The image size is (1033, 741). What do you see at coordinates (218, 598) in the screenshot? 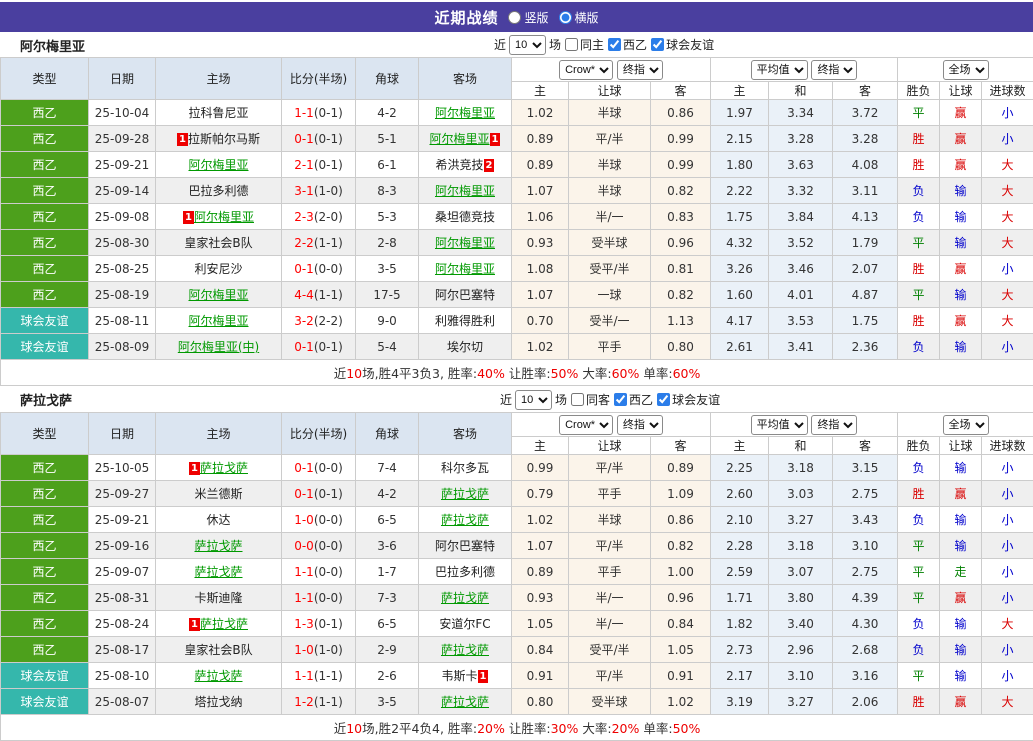
I see `home-team-link: 卡斯迪隆` at bounding box center [218, 598].